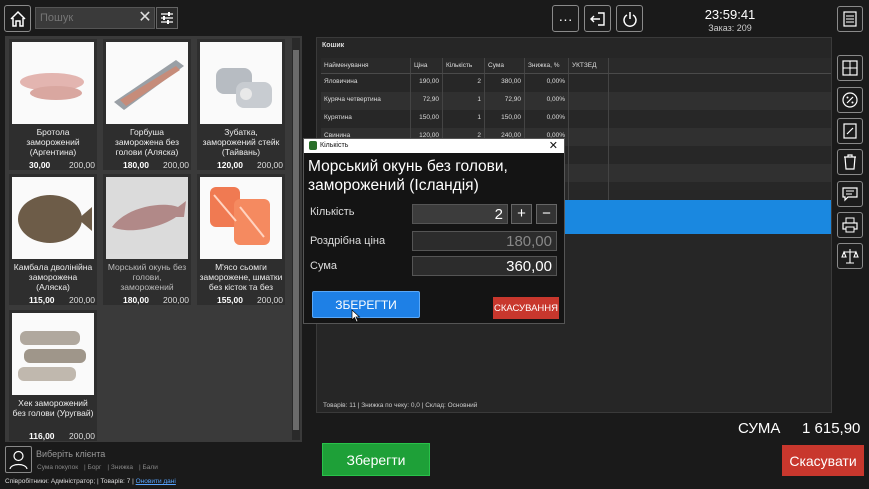  I want to click on table-row: Яловичина 190,00 2 380,00 0,00%, so click(576, 83).